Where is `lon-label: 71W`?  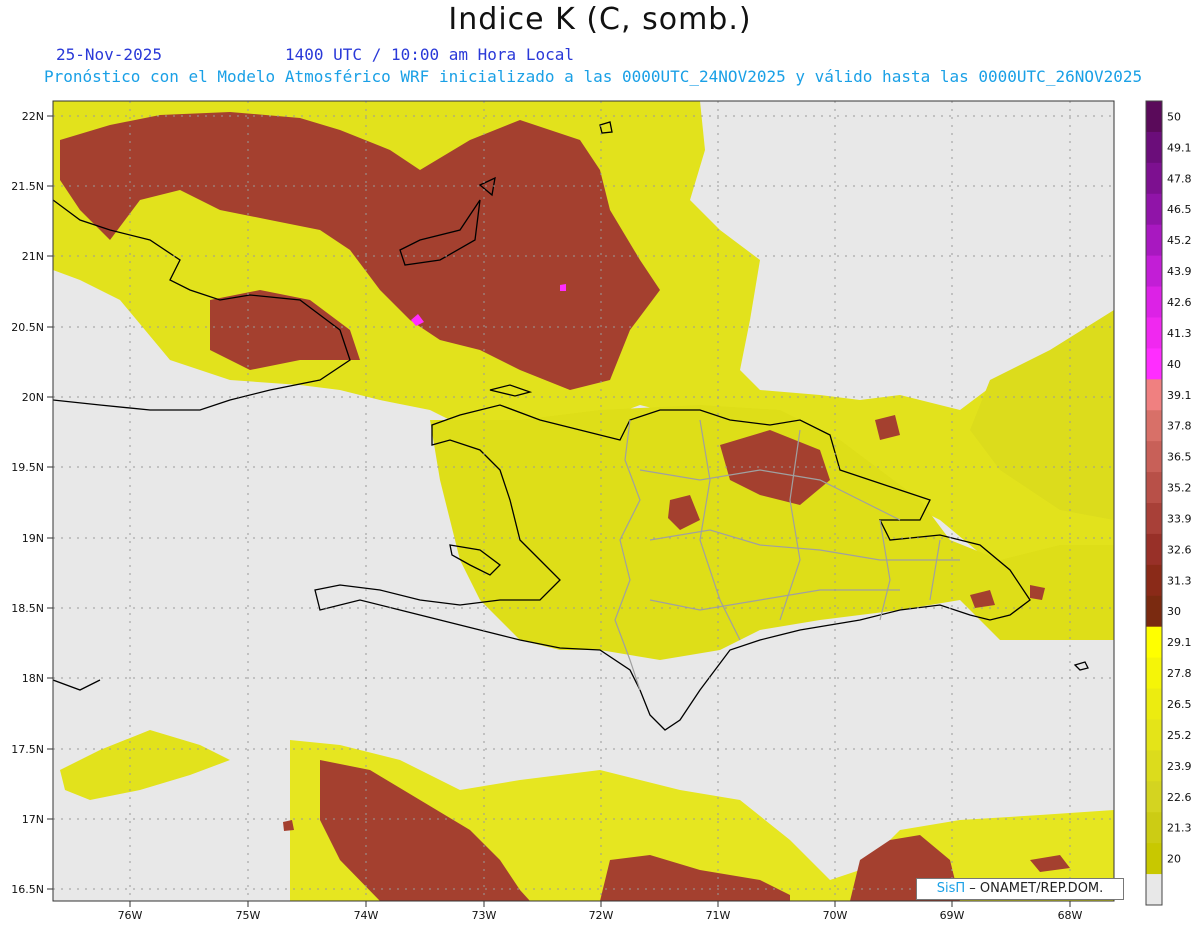
lon-label: 71W is located at coordinates (718, 915).